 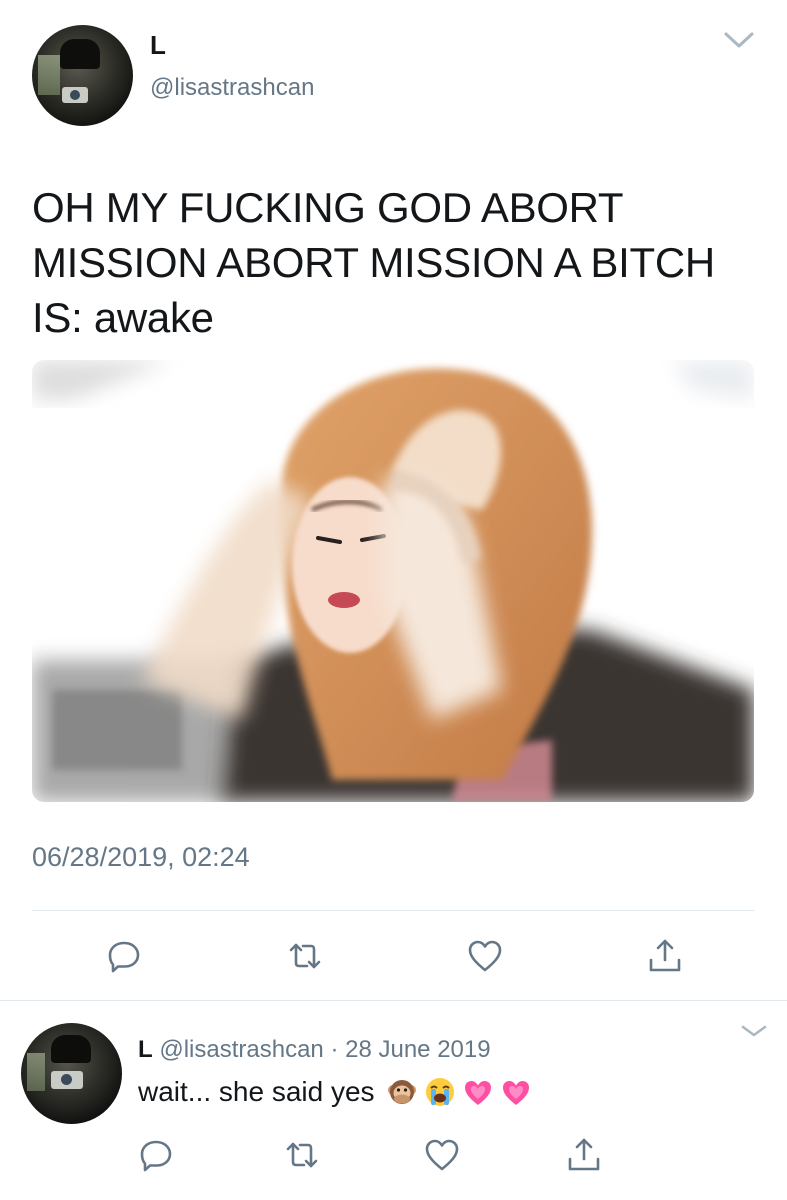 What do you see at coordinates (393, 1157) in the screenshot?
I see `reply-action-bar` at bounding box center [393, 1157].